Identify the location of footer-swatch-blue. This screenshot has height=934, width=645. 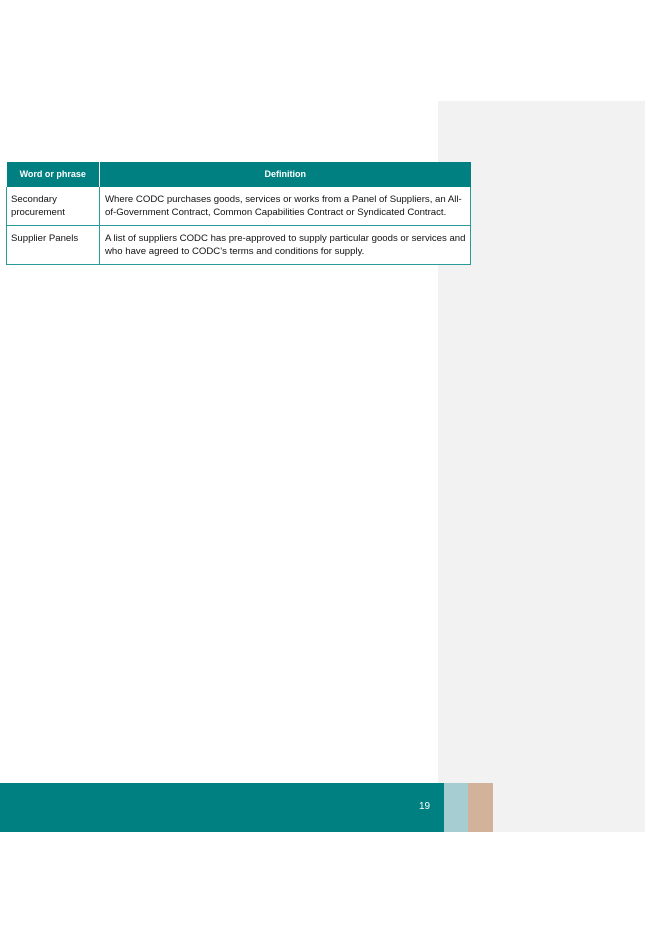
(456, 807).